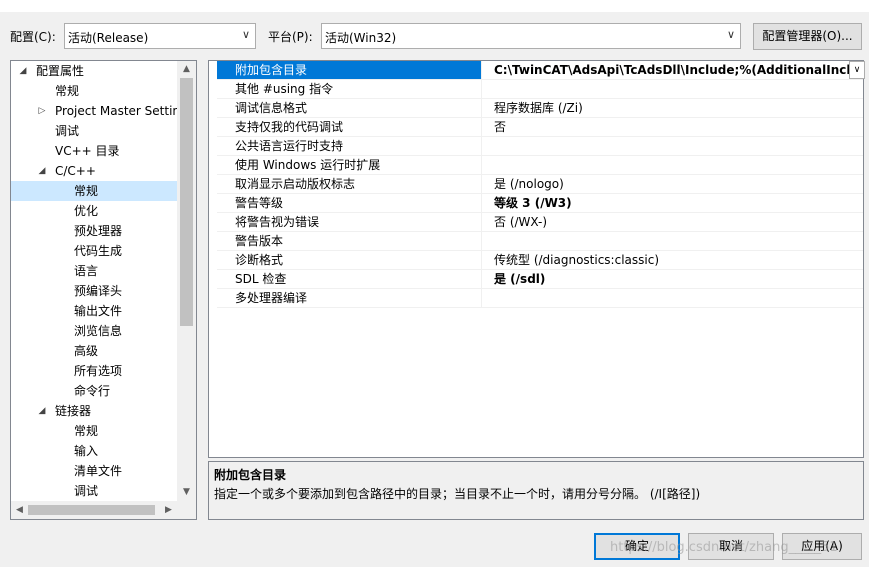 The height and width of the screenshot is (567, 869). What do you see at coordinates (349, 127) in the screenshot?
I see `property-name: 支持仅我的代码调试` at bounding box center [349, 127].